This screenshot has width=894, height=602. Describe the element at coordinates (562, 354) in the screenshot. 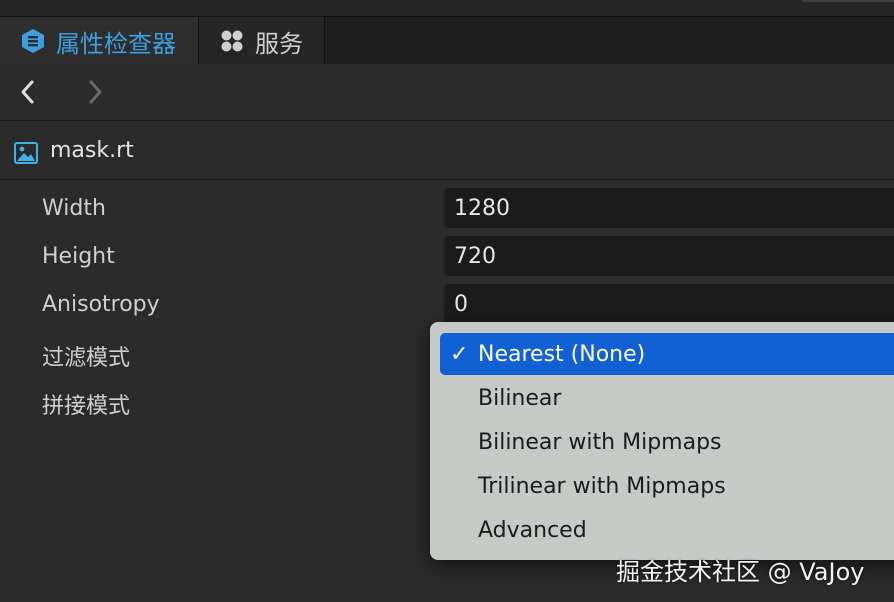

I see `dropdown-option-label: Nearest (None)` at that location.